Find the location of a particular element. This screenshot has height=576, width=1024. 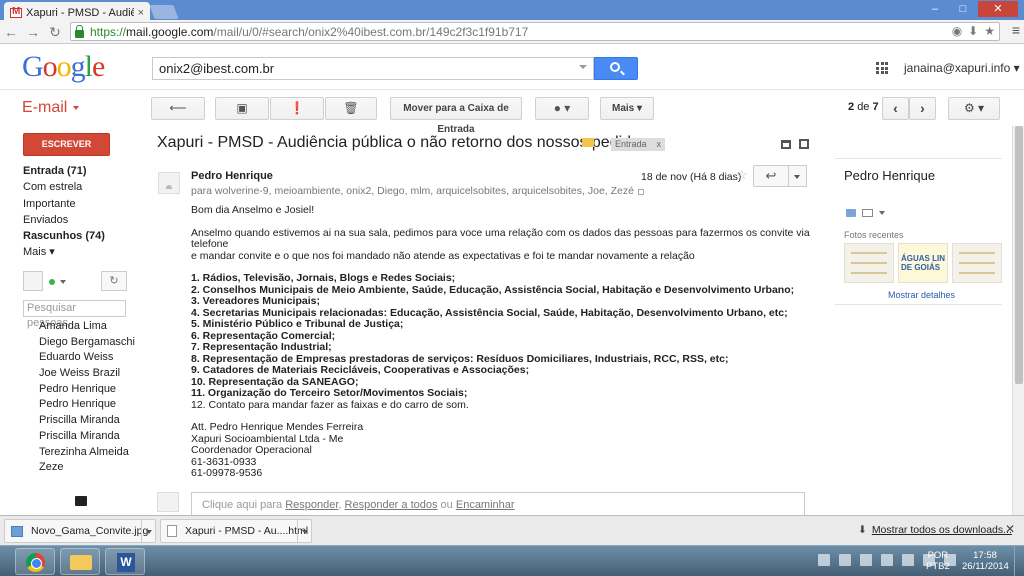

close-window-button: ✕ is located at coordinates (998, 9).